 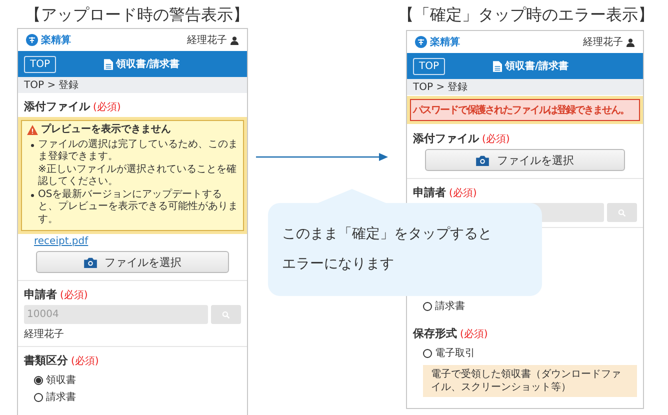 I want to click on radio-label: 電子取引, so click(x=455, y=353).